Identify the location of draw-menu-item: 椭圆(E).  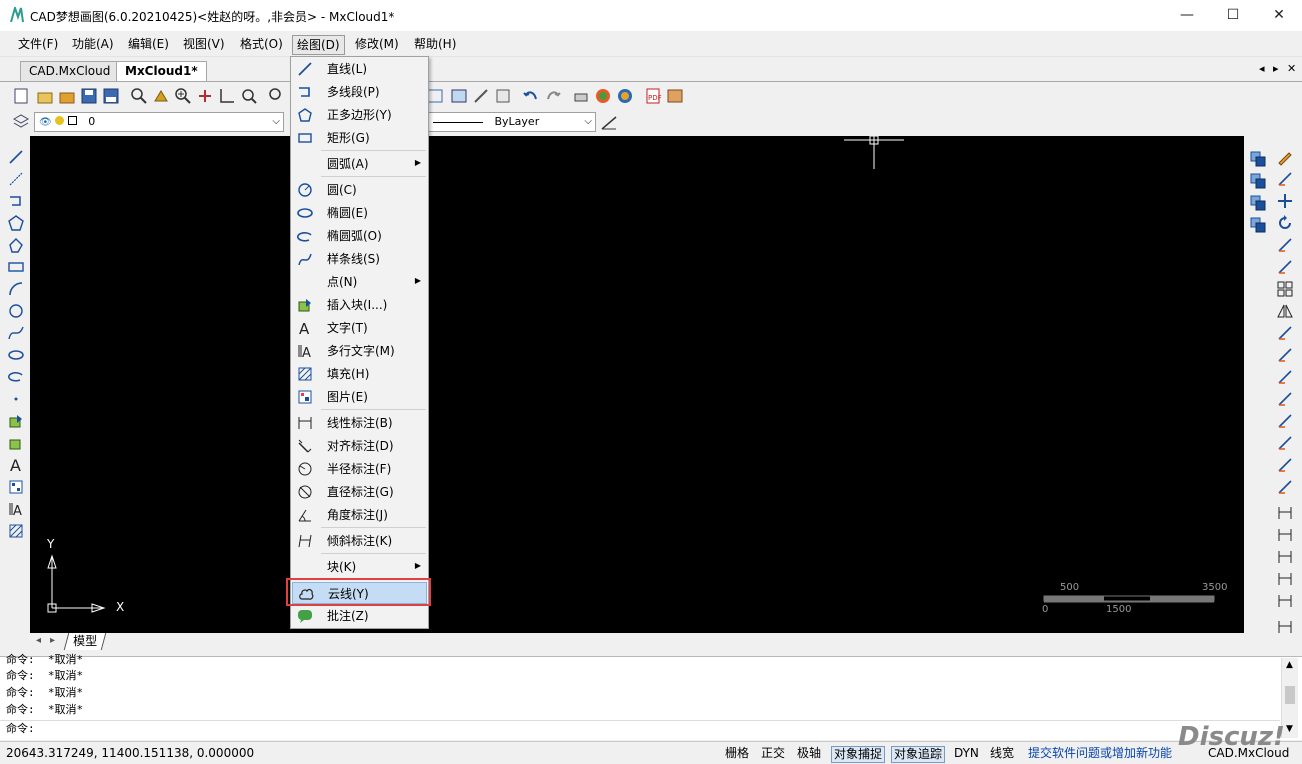
(359, 213).